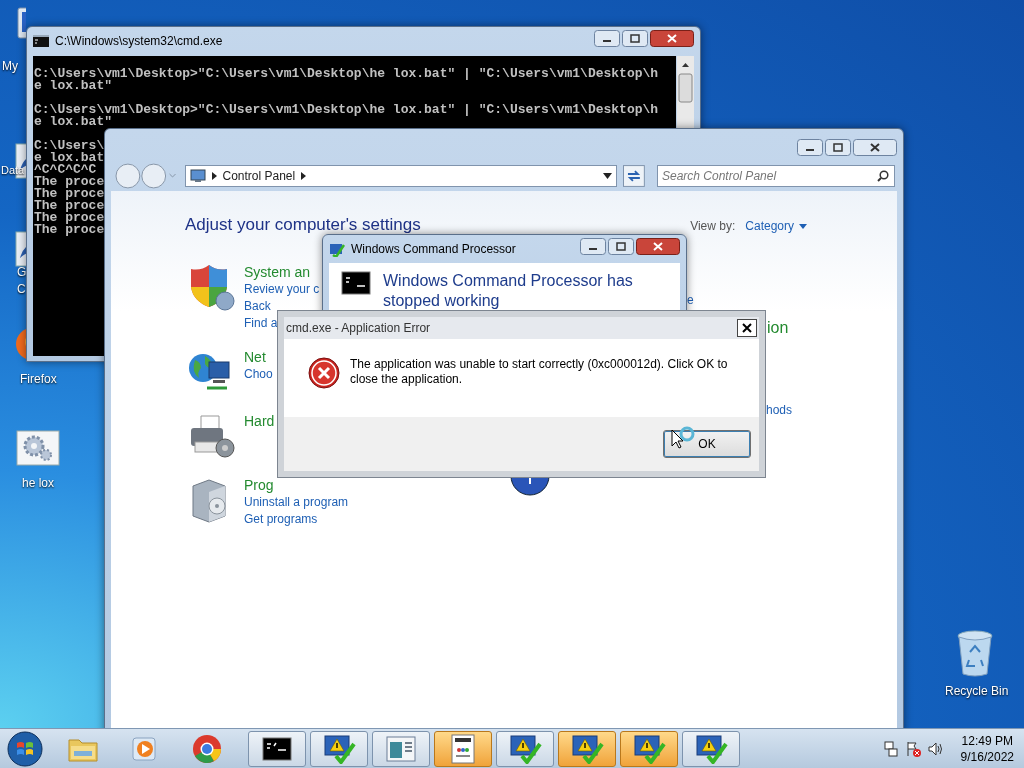  I want to click on category-link: Choo, so click(258, 374).